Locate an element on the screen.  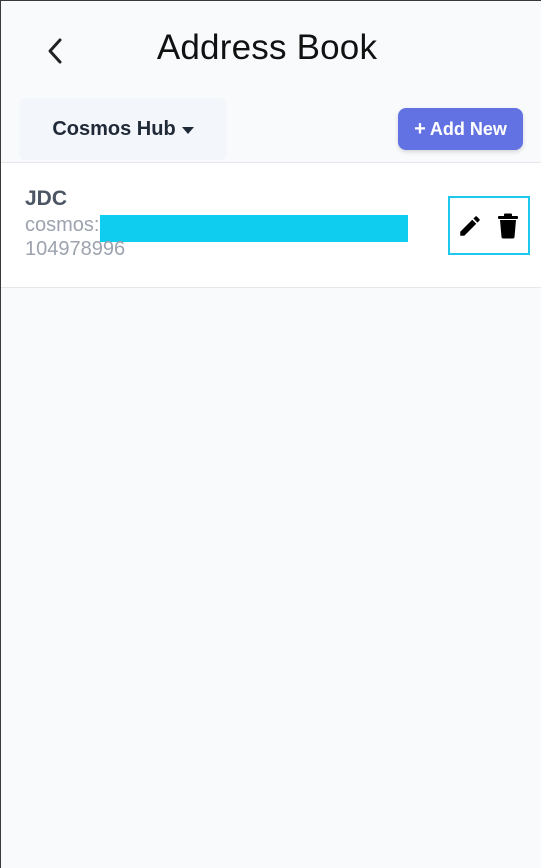
page-title: Address Book is located at coordinates (267, 47).